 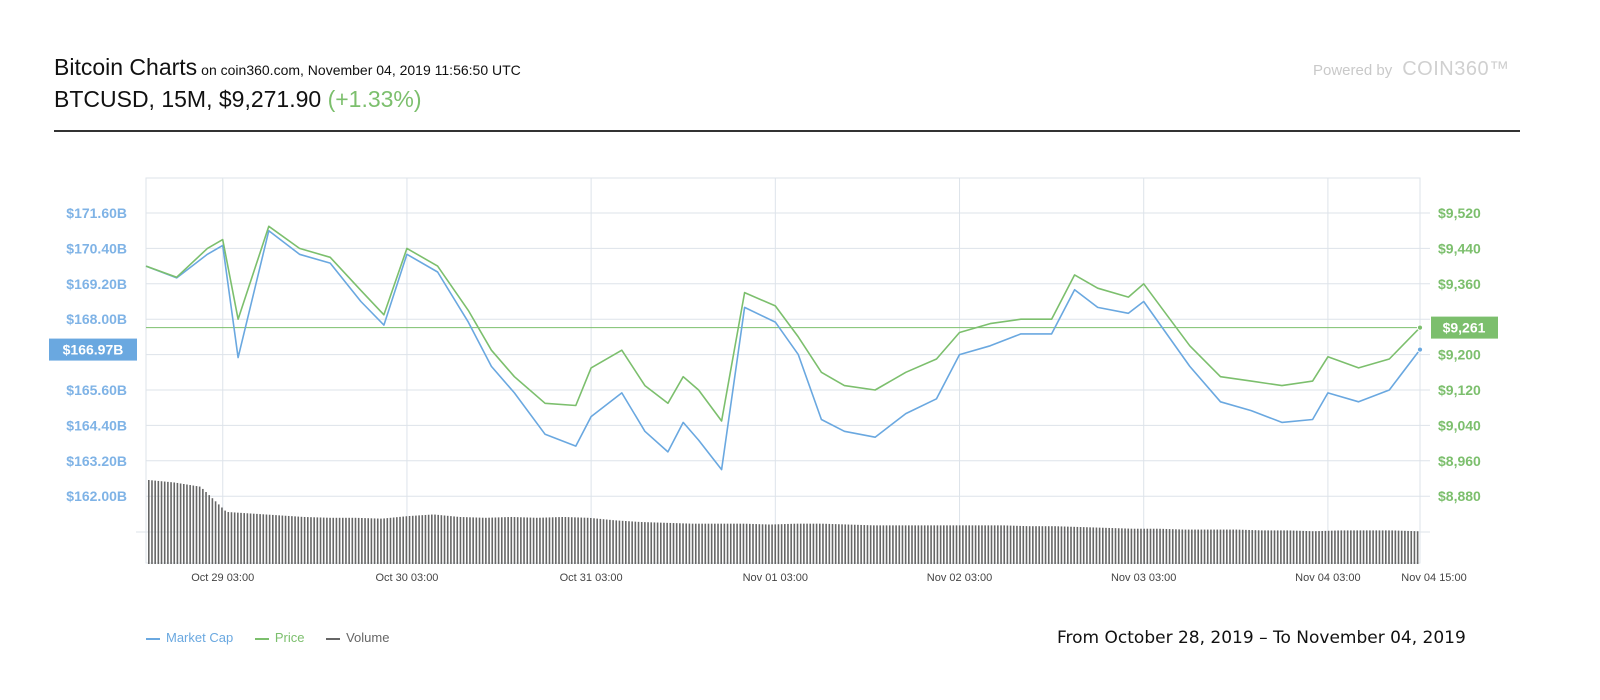 What do you see at coordinates (357, 637) in the screenshot?
I see `legend-volume: Volume` at bounding box center [357, 637].